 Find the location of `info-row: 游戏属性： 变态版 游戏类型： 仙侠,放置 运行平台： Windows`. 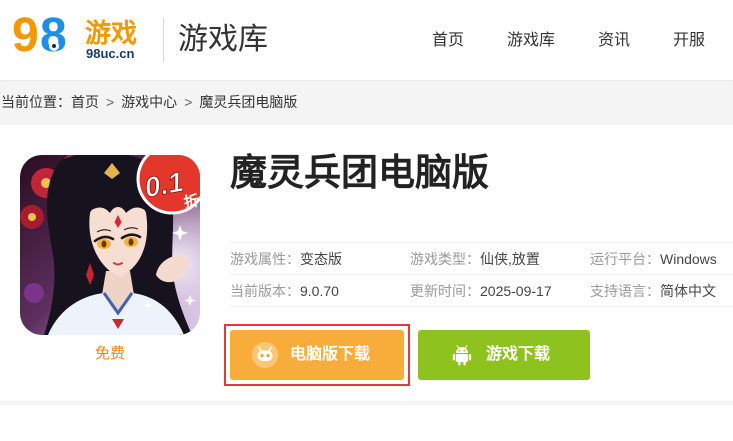

info-row: 游戏属性： 变态版 游戏类型： 仙侠,放置 运行平台： Windows is located at coordinates (481, 258).